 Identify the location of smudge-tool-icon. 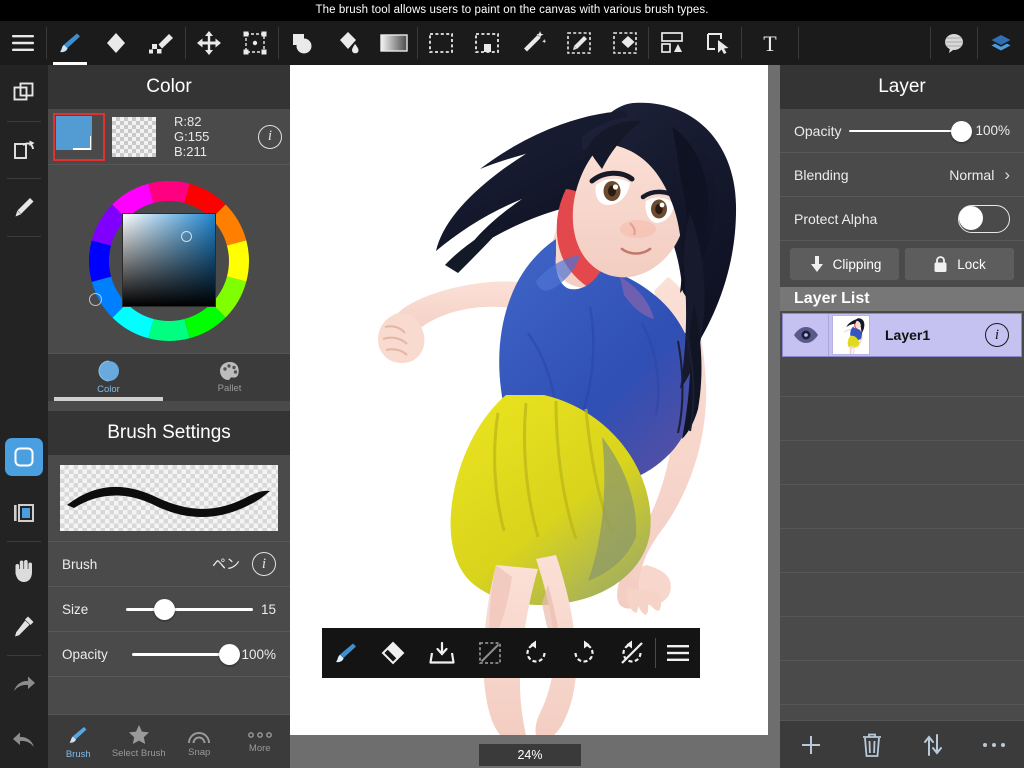
(162, 43).